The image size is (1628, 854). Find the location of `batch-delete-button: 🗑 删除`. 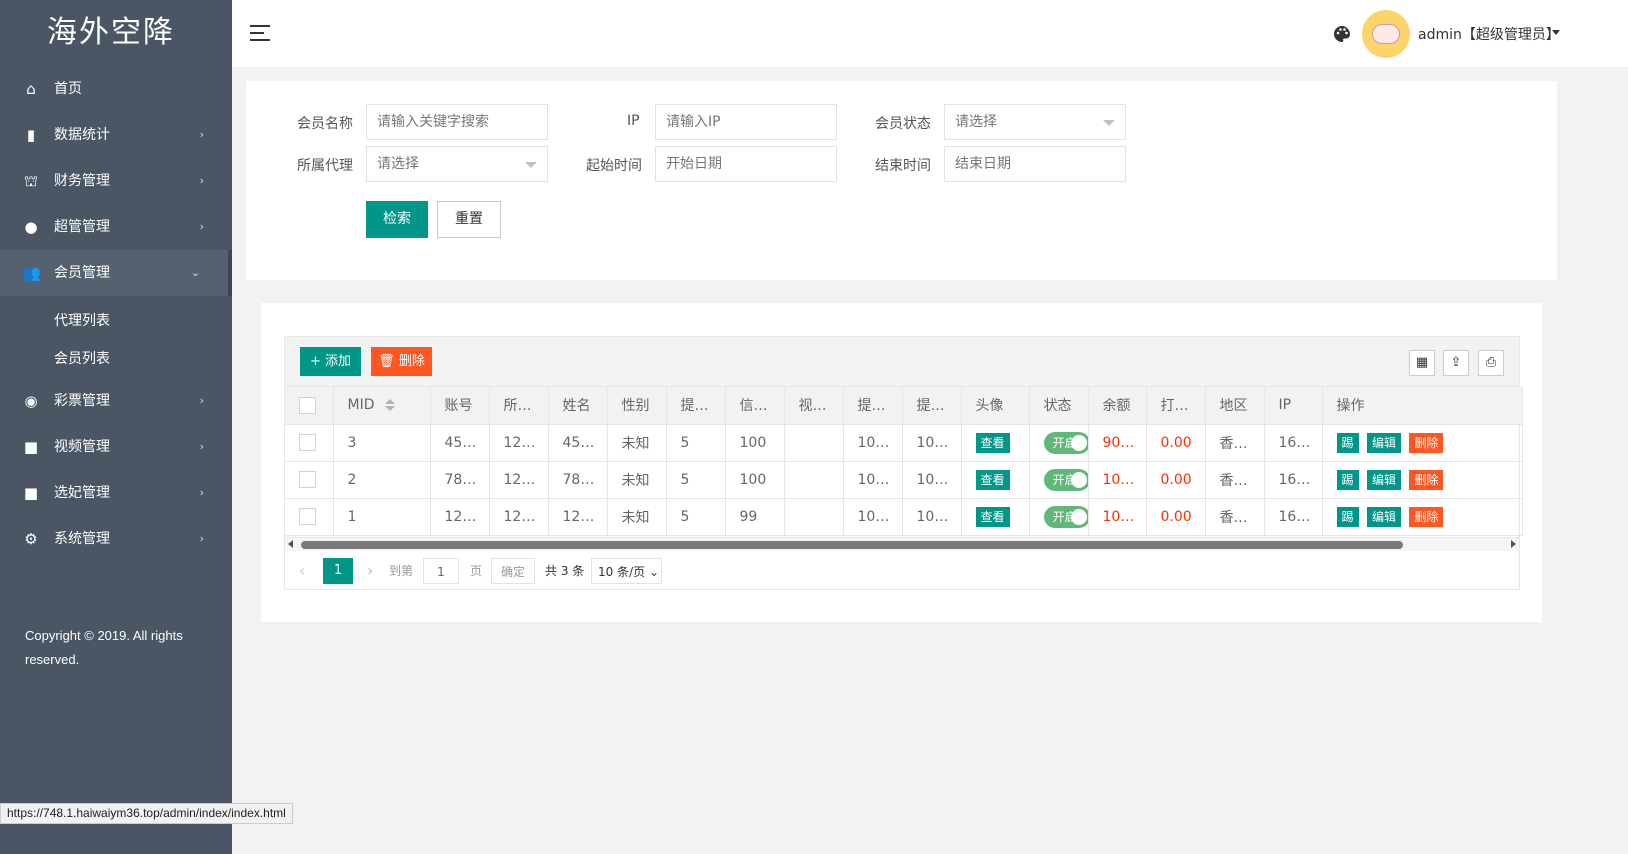

batch-delete-button: 🗑 删除 is located at coordinates (401, 361).